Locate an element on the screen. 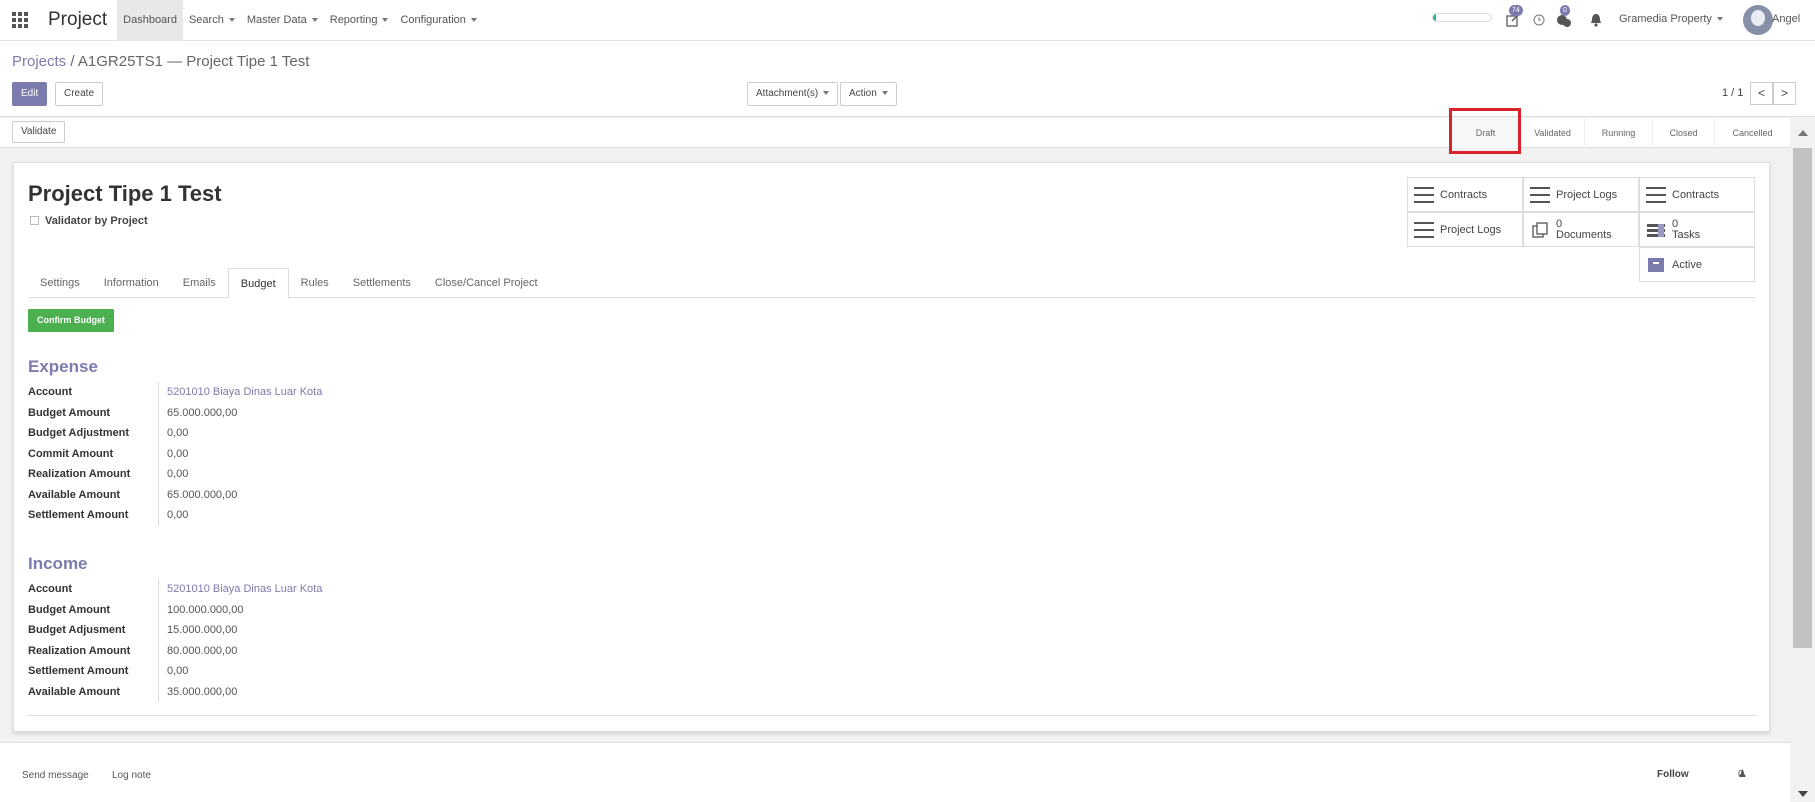  validate-button: Validate is located at coordinates (39, 132).